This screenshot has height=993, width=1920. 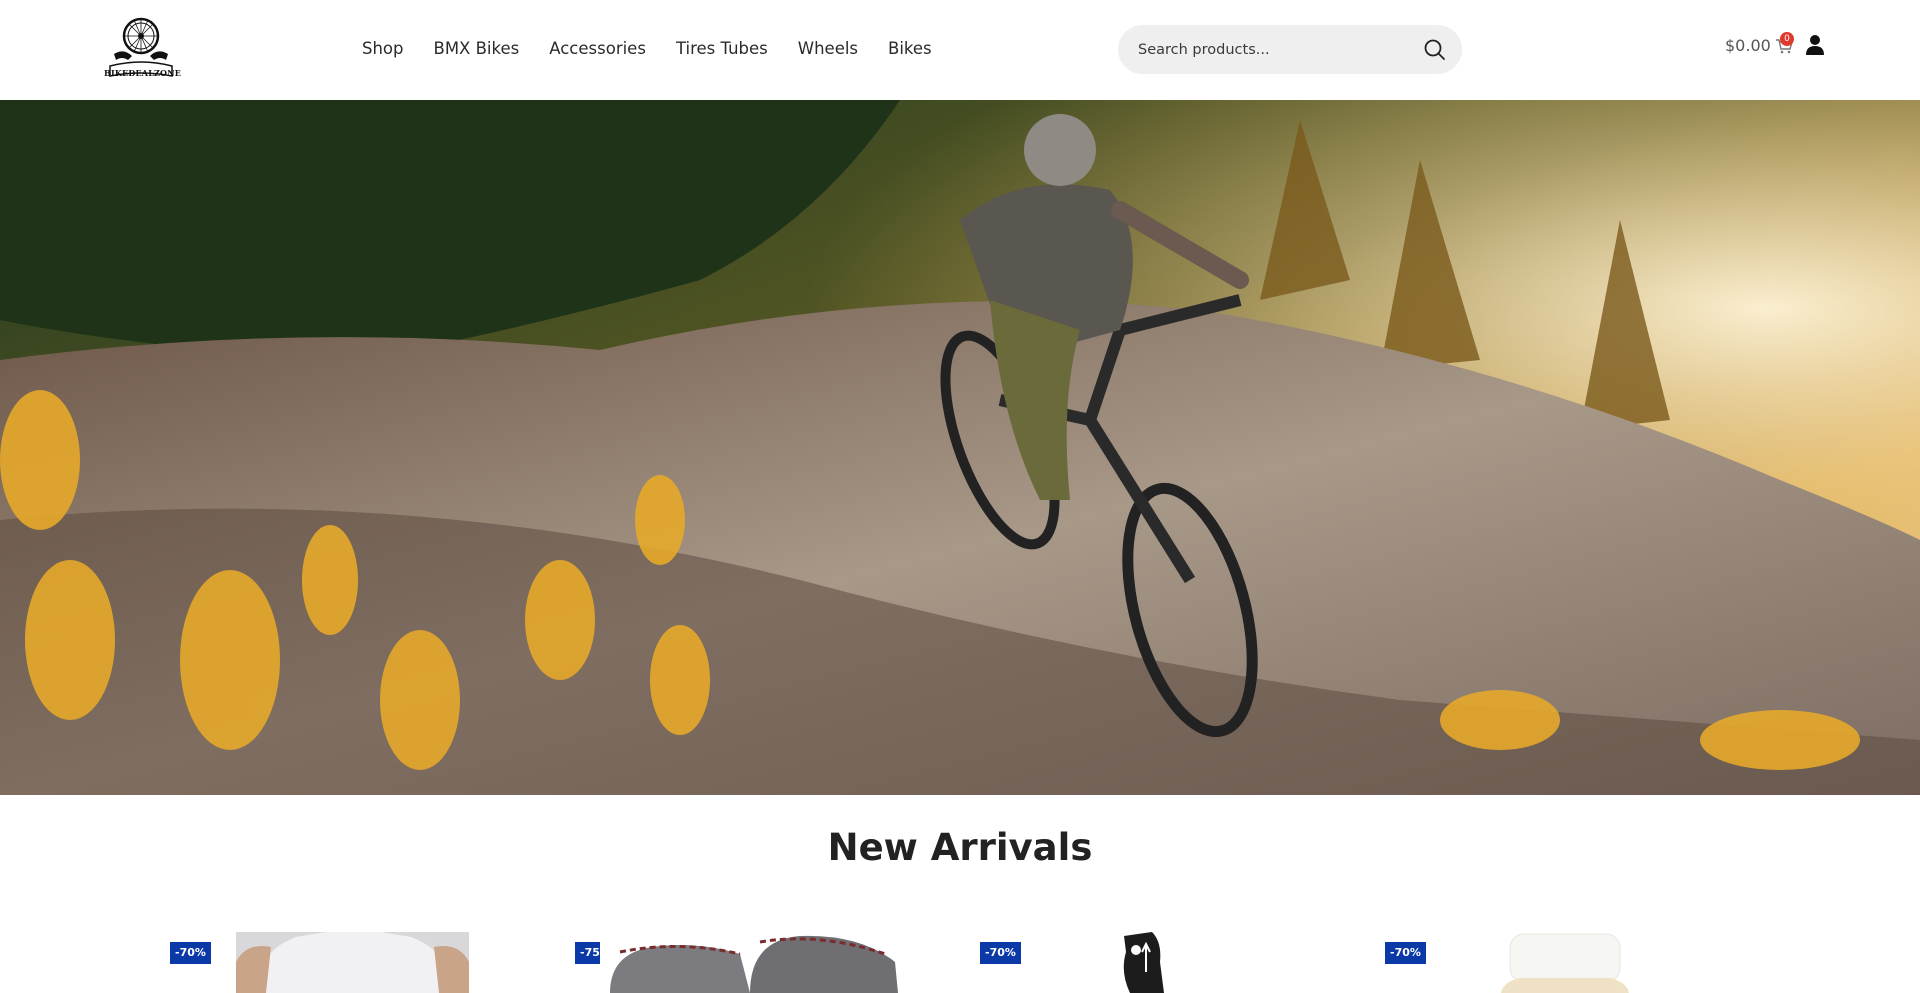 I want to click on site-logo: BIKEDEALZONE, so click(x=143, y=49).